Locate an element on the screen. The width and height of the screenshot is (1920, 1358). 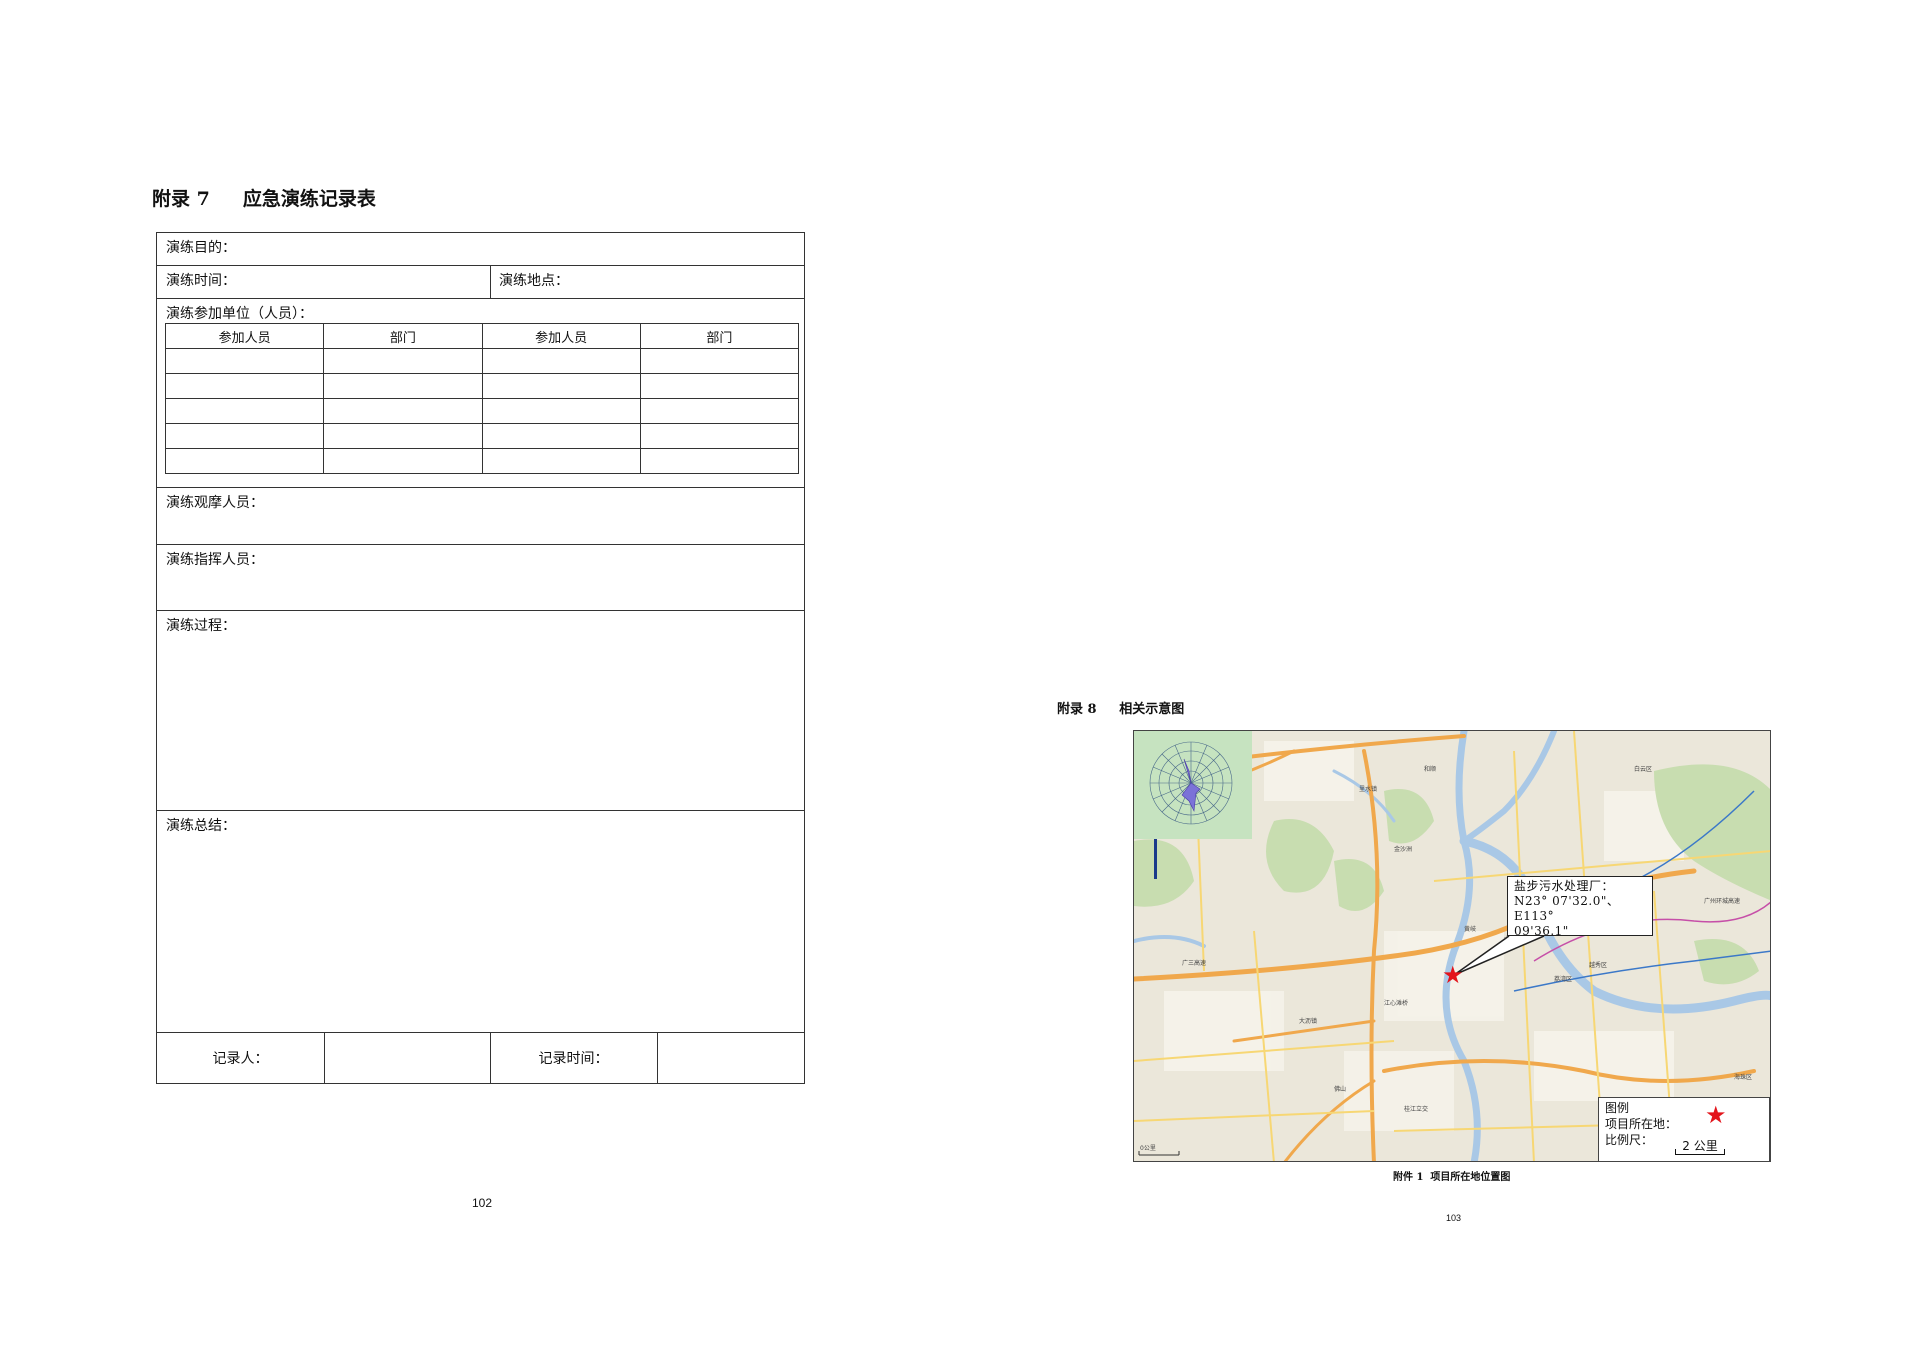
purpose-row: 演练目的： is located at coordinates (480, 249).